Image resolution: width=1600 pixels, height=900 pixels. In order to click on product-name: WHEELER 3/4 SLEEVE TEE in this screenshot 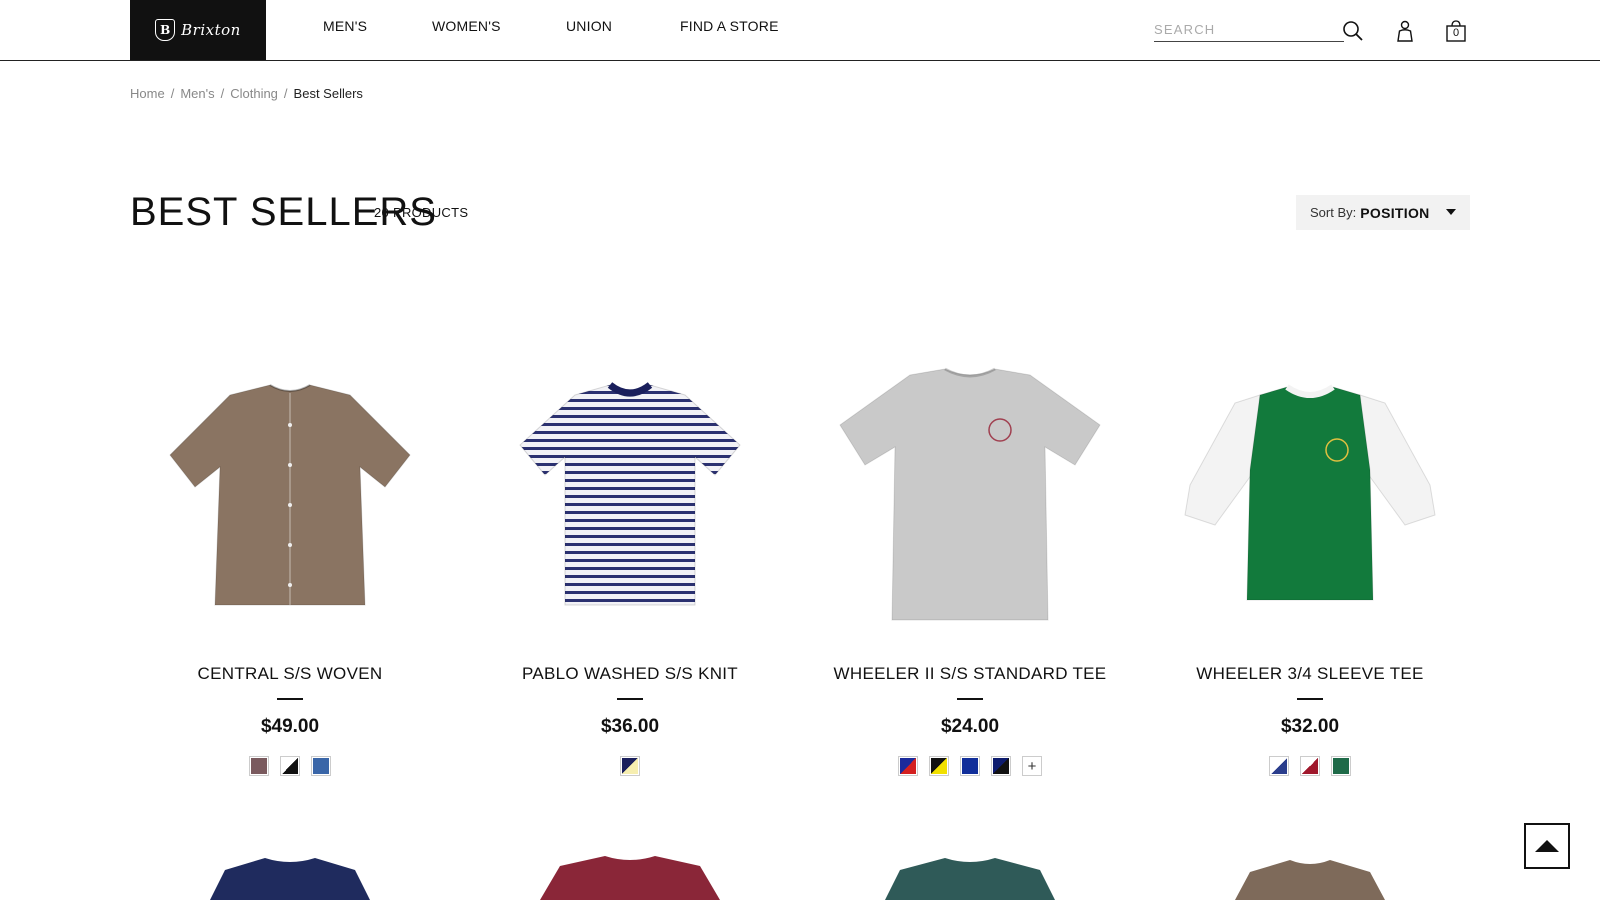, I will do `click(1310, 674)`.